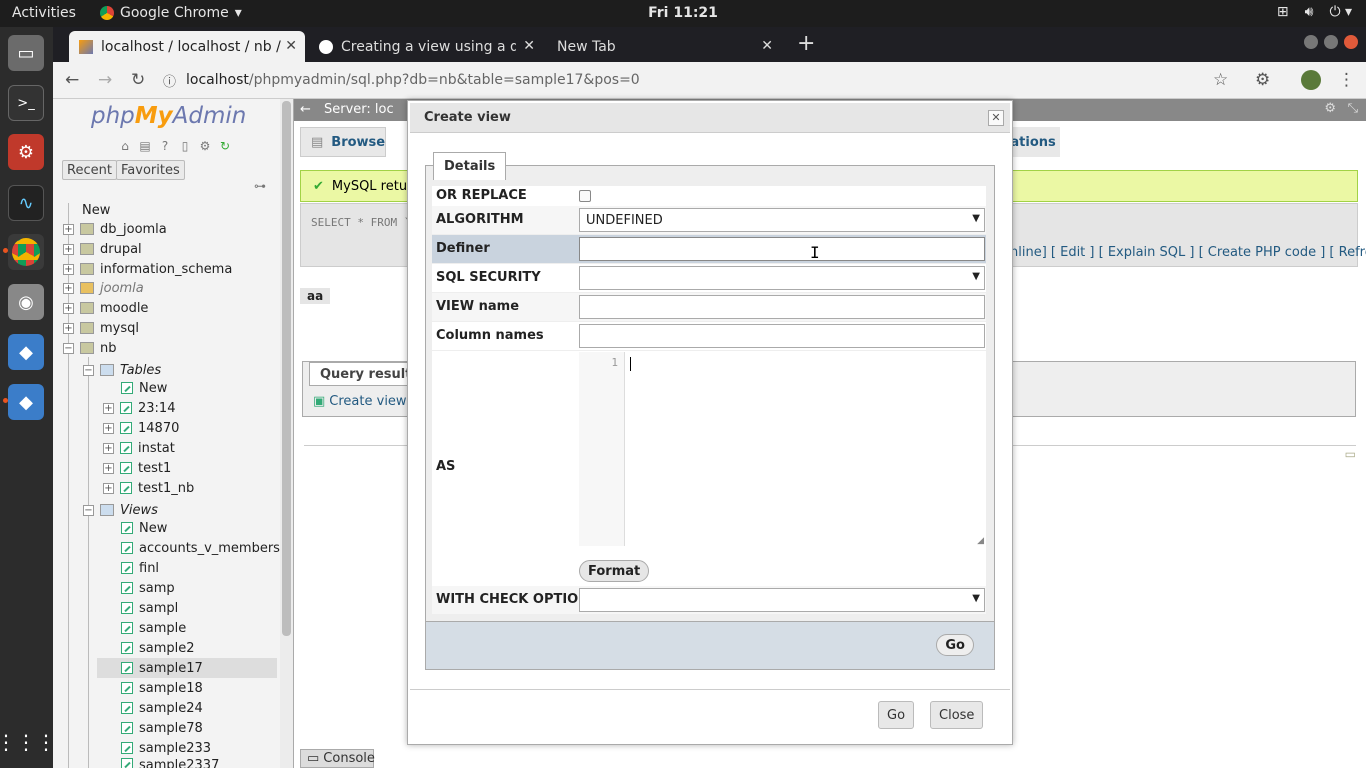  I want to click on tree-new-db: New, so click(87, 210).